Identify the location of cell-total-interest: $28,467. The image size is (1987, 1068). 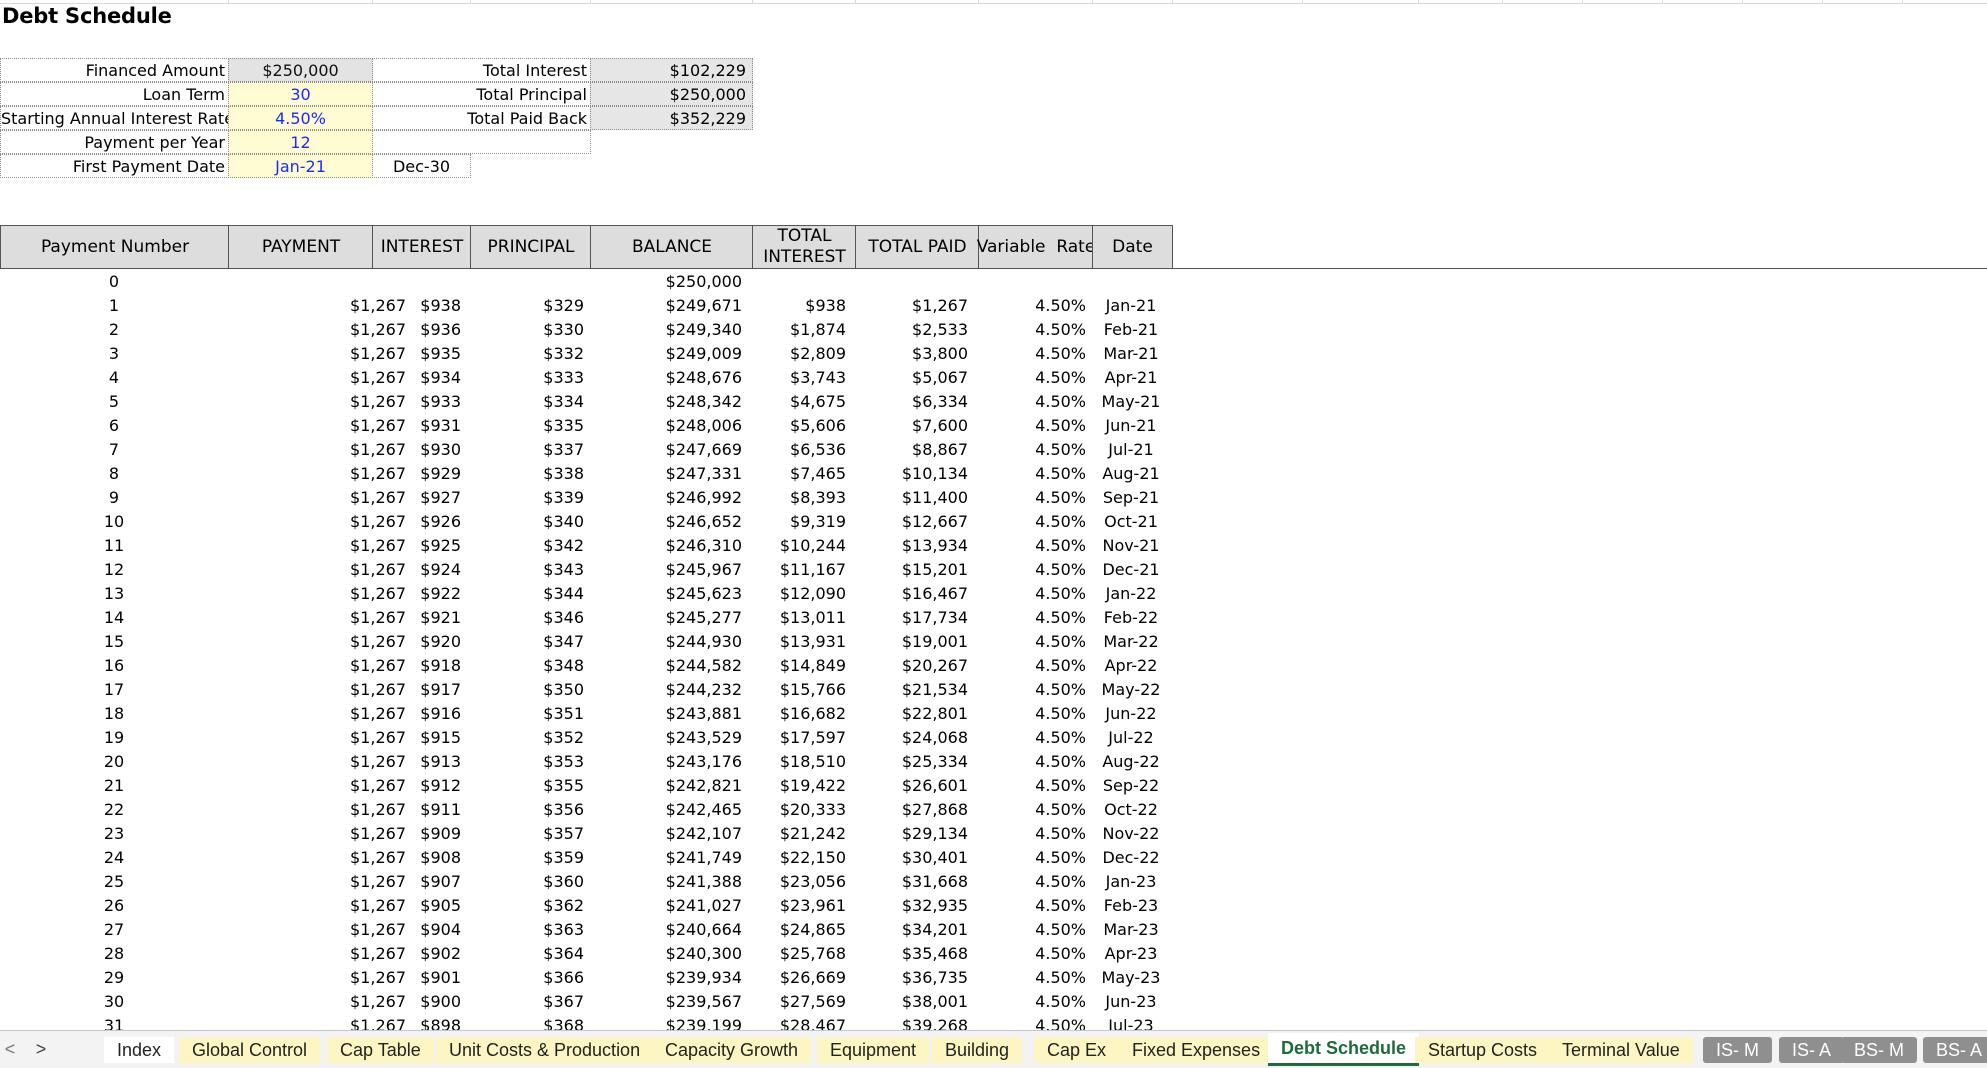
(799, 1022).